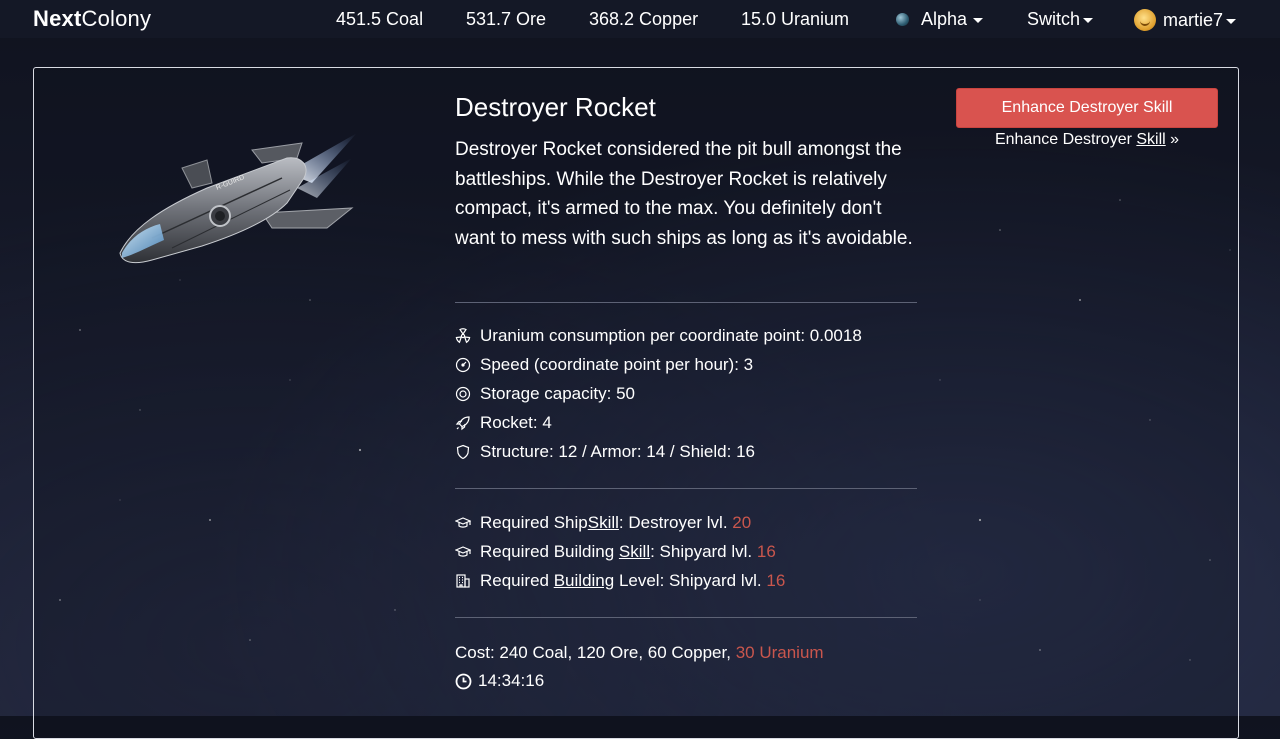  What do you see at coordinates (1193, 19) in the screenshot?
I see `username: martie7` at bounding box center [1193, 19].